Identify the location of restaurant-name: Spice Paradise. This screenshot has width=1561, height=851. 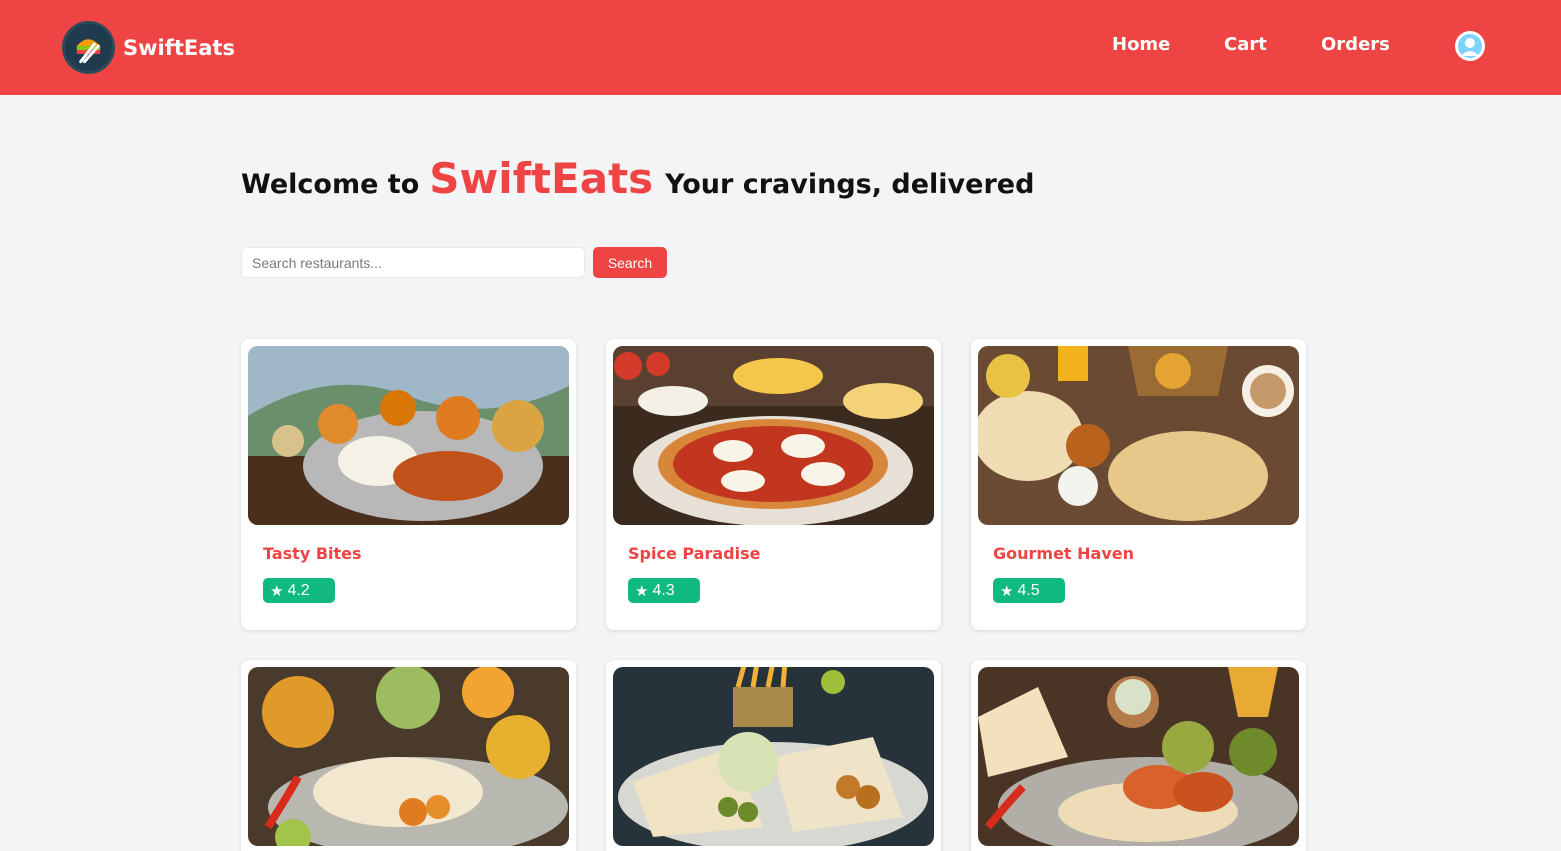
(694, 553).